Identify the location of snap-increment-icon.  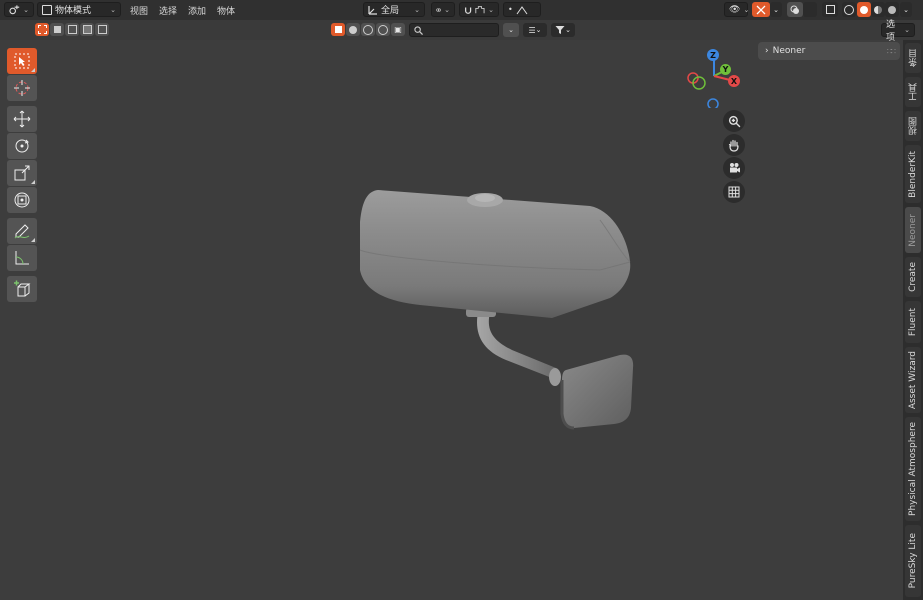
(480, 9).